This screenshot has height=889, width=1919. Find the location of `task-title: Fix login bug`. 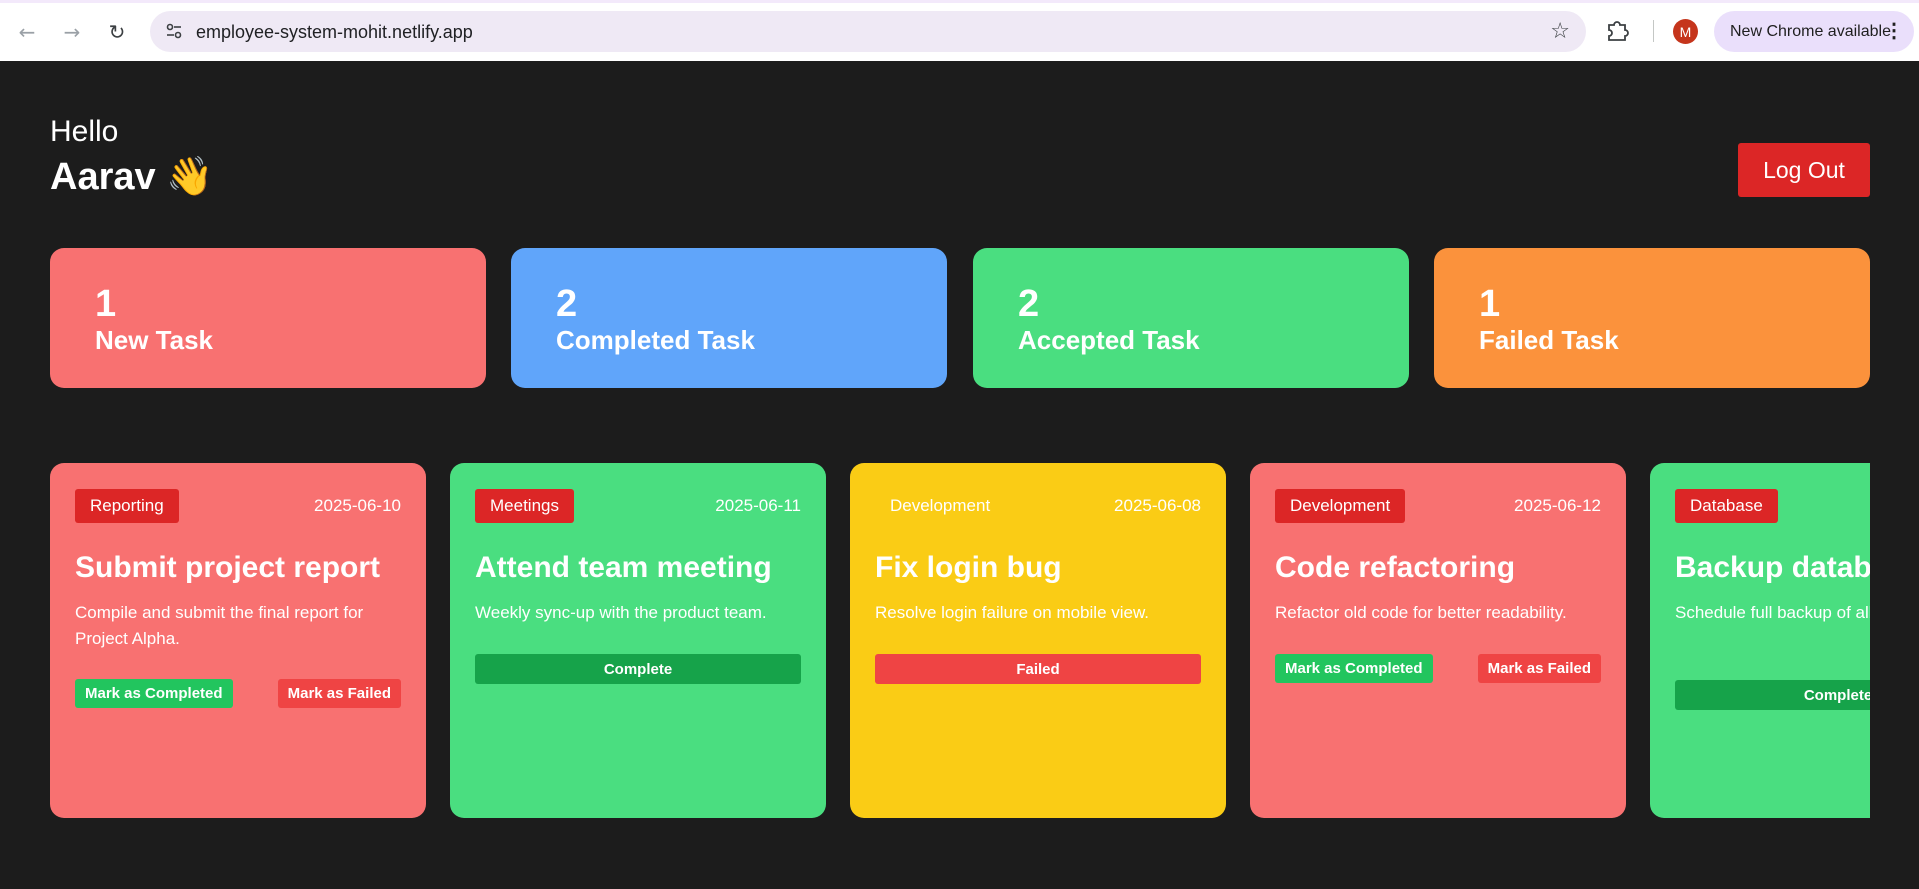

task-title: Fix login bug is located at coordinates (968, 567).